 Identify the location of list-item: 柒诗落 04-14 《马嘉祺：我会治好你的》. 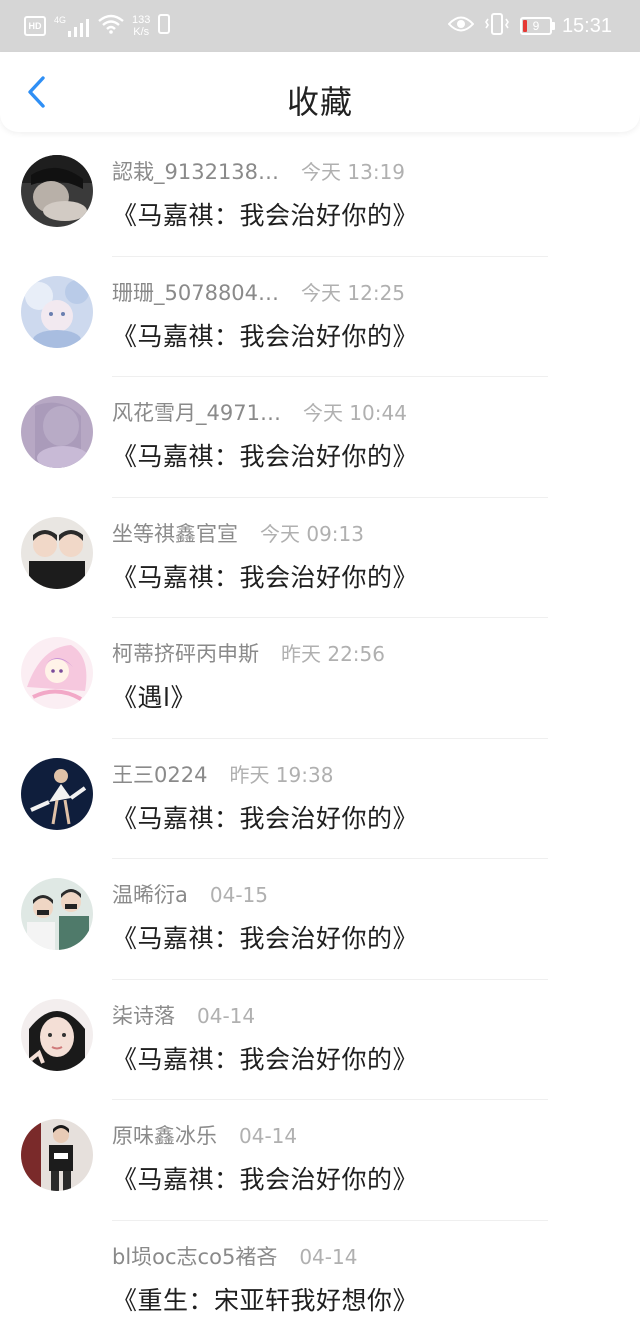
(320, 1040).